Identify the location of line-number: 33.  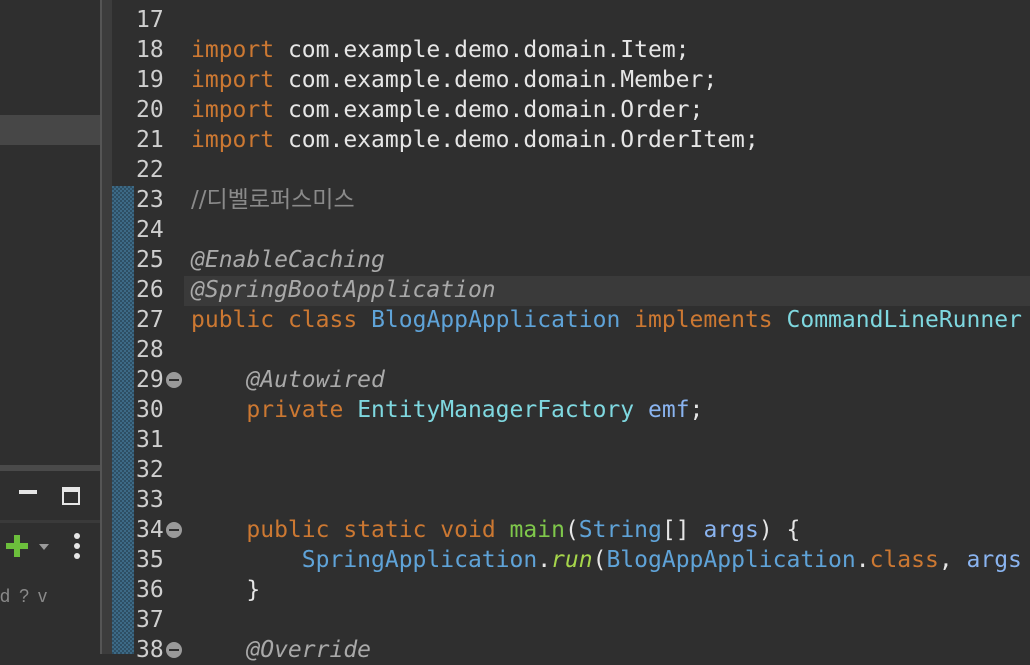
(150, 500).